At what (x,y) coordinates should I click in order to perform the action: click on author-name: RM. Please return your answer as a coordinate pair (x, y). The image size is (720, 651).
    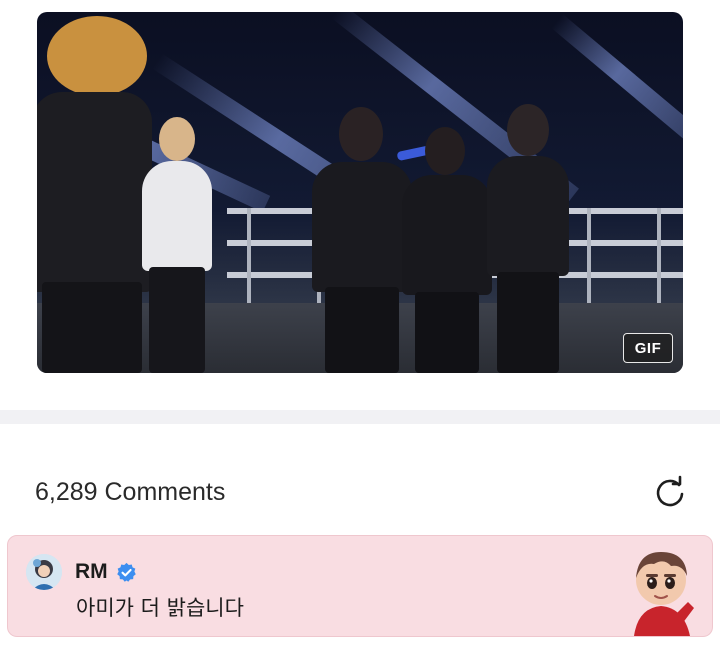
    Looking at the image, I should click on (91, 572).